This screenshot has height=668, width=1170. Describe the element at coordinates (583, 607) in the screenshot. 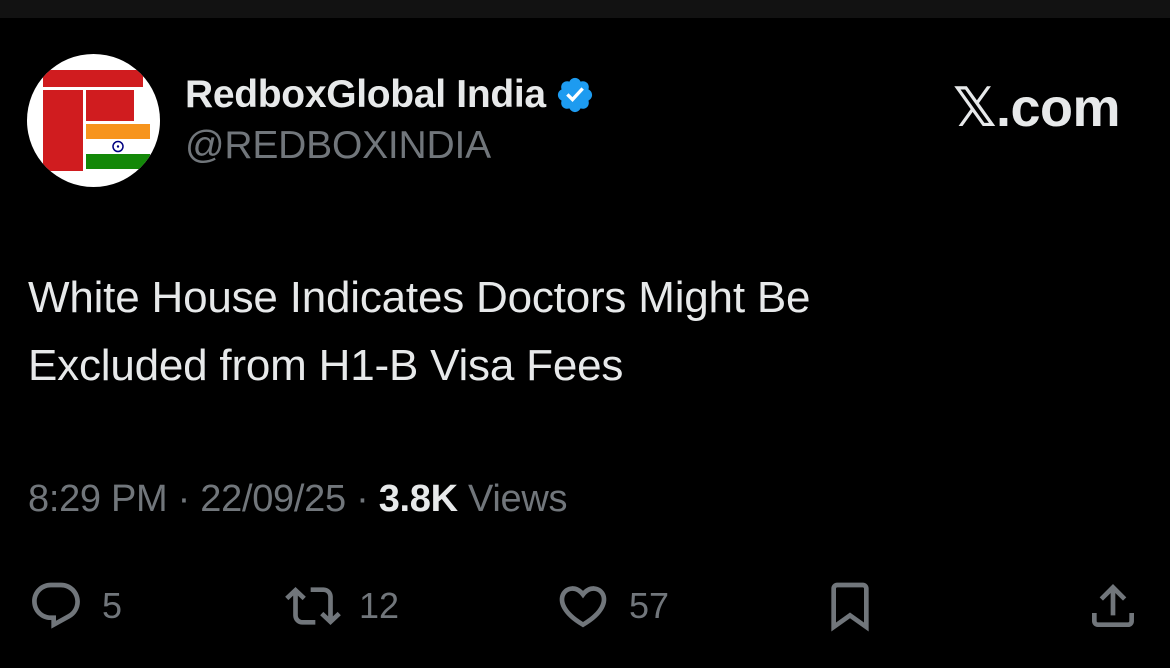

I see `like-icon` at that location.